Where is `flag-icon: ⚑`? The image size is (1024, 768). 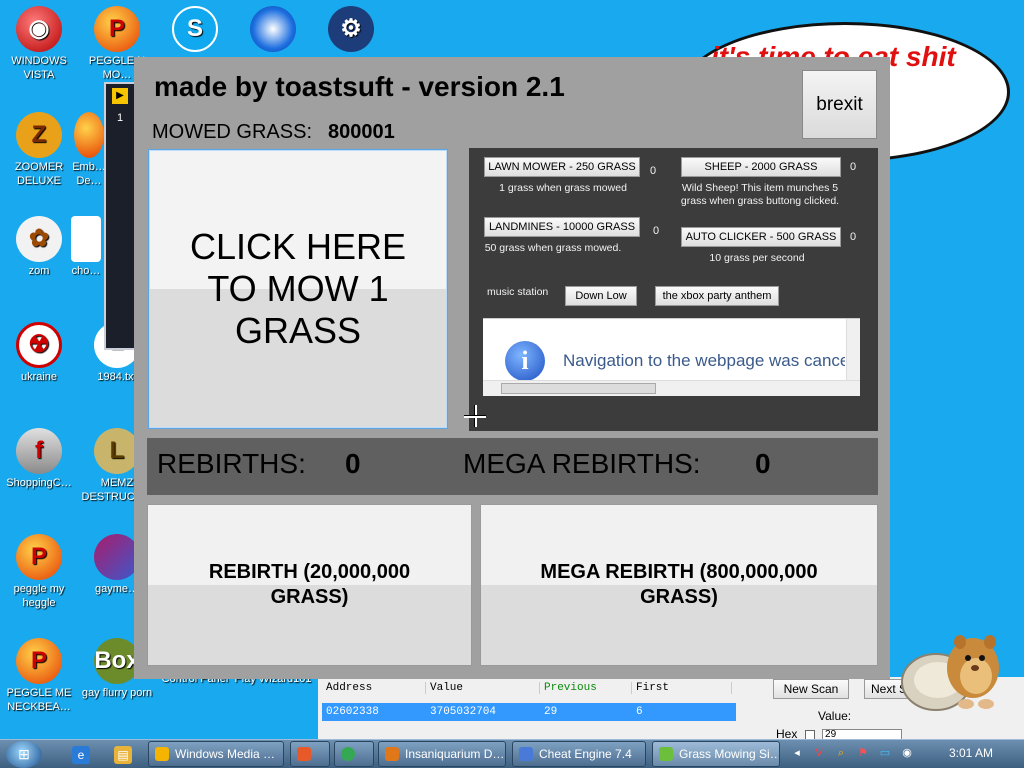
flag-icon: ⚑ is located at coordinates (863, 753).